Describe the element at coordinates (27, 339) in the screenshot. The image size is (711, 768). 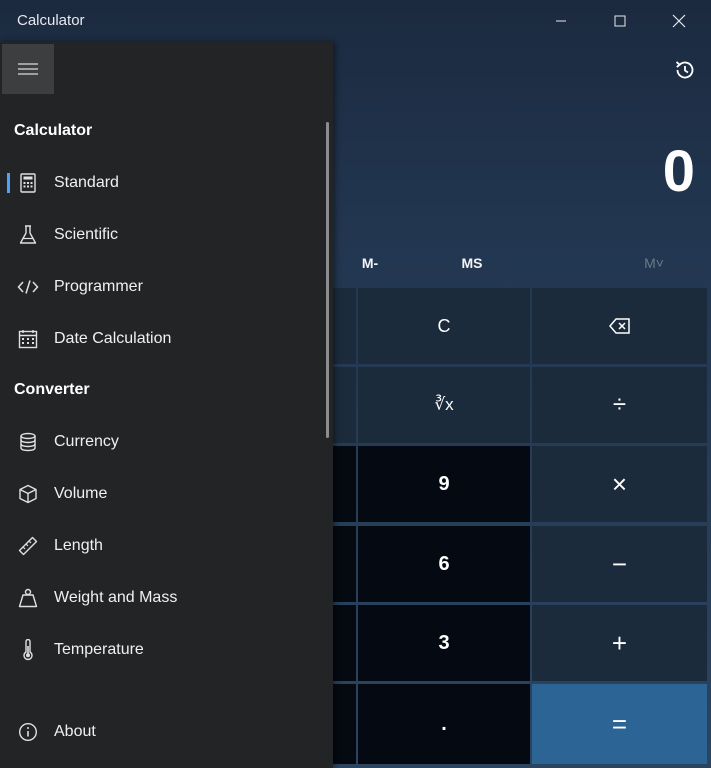
I see `calendar-icon` at that location.